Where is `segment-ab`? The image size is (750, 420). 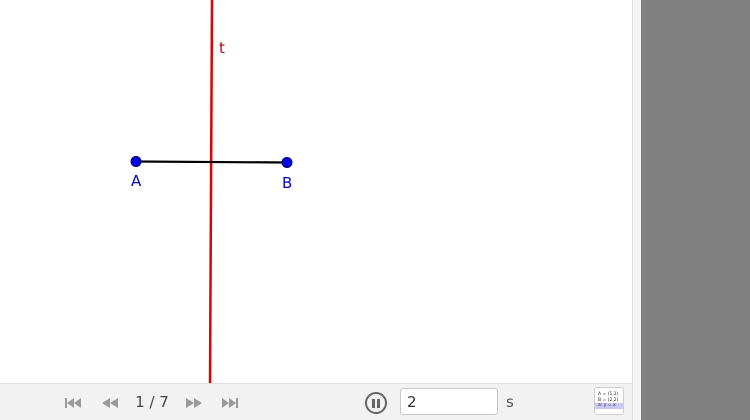
segment-ab is located at coordinates (211, 162).